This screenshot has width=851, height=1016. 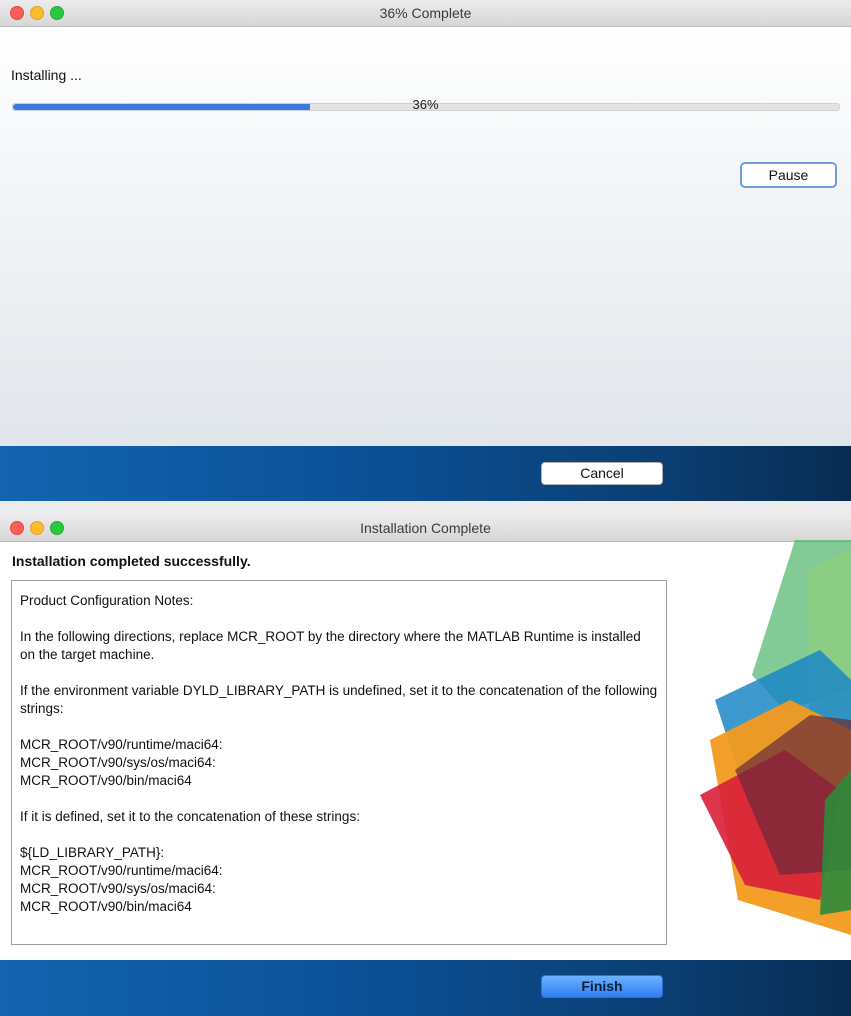 I want to click on window-title: 36% Complete, so click(x=425, y=13).